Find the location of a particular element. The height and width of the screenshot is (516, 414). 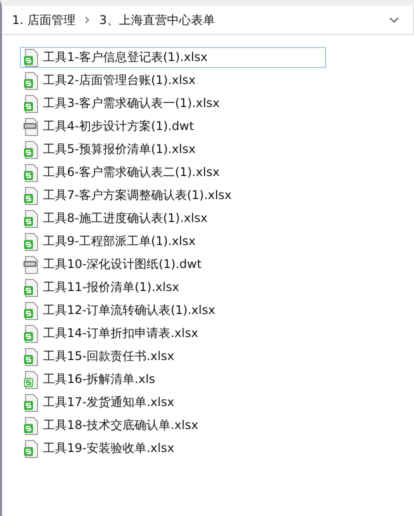

file-item: 工具16-拆解清单.xls is located at coordinates (173, 379).